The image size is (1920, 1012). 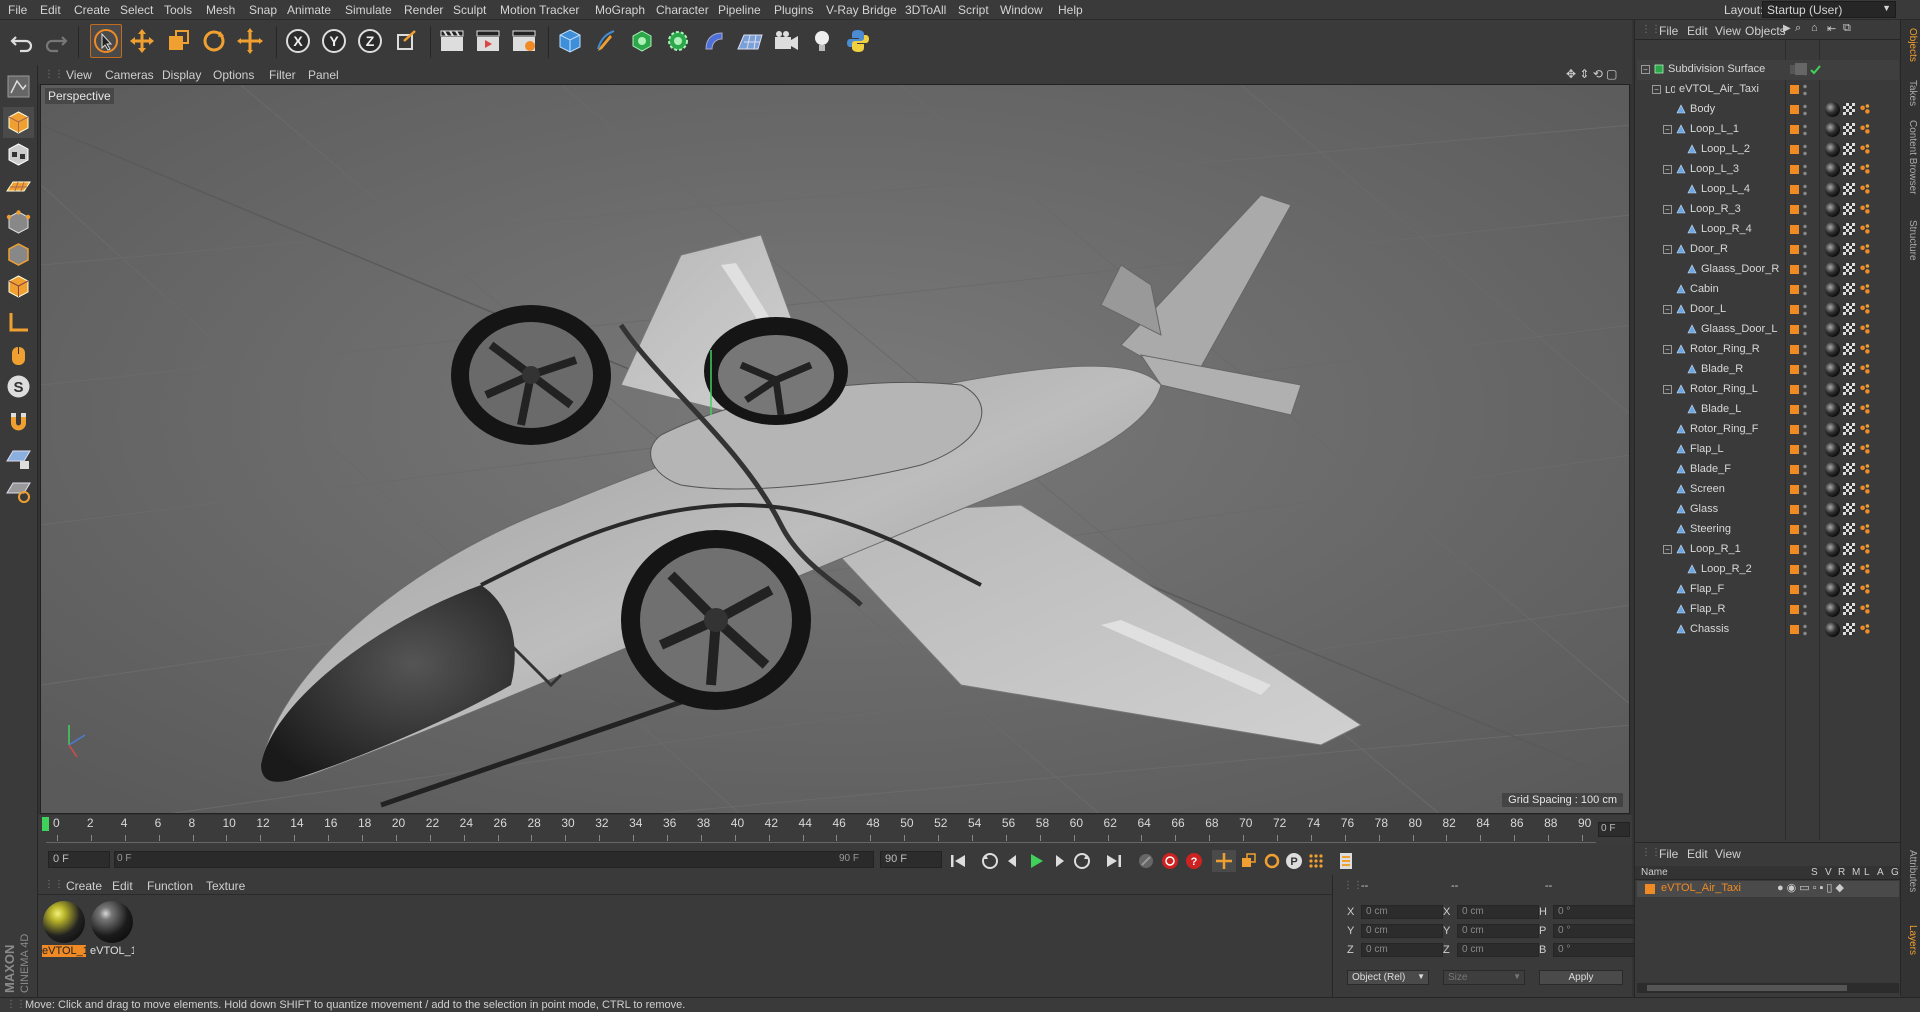 I want to click on object-tree-row: Flap_F, so click(x=1768, y=590).